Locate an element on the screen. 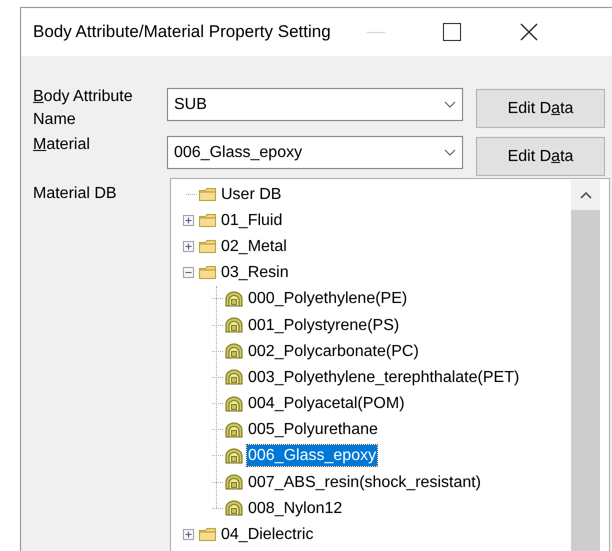 The image size is (612, 551). tree-item: User DB is located at coordinates (251, 194).